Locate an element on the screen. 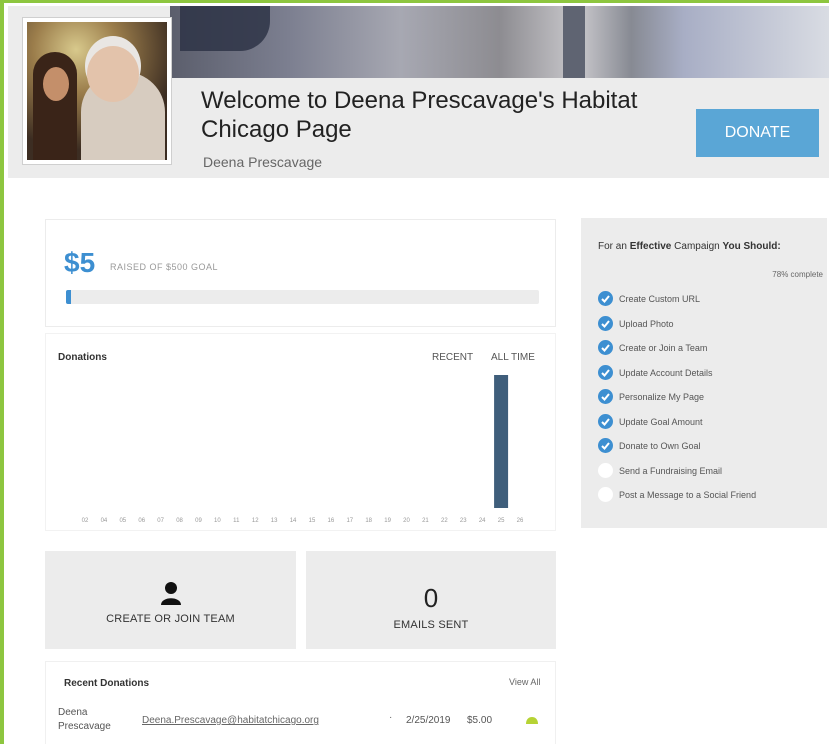 The width and height of the screenshot is (829, 744). user-icon is located at coordinates (171, 593).